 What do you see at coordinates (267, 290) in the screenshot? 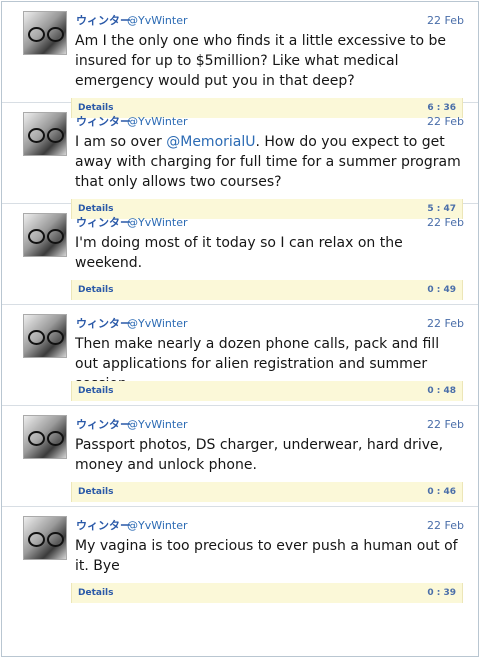
I see `details-bar: Details 0 : 49` at bounding box center [267, 290].